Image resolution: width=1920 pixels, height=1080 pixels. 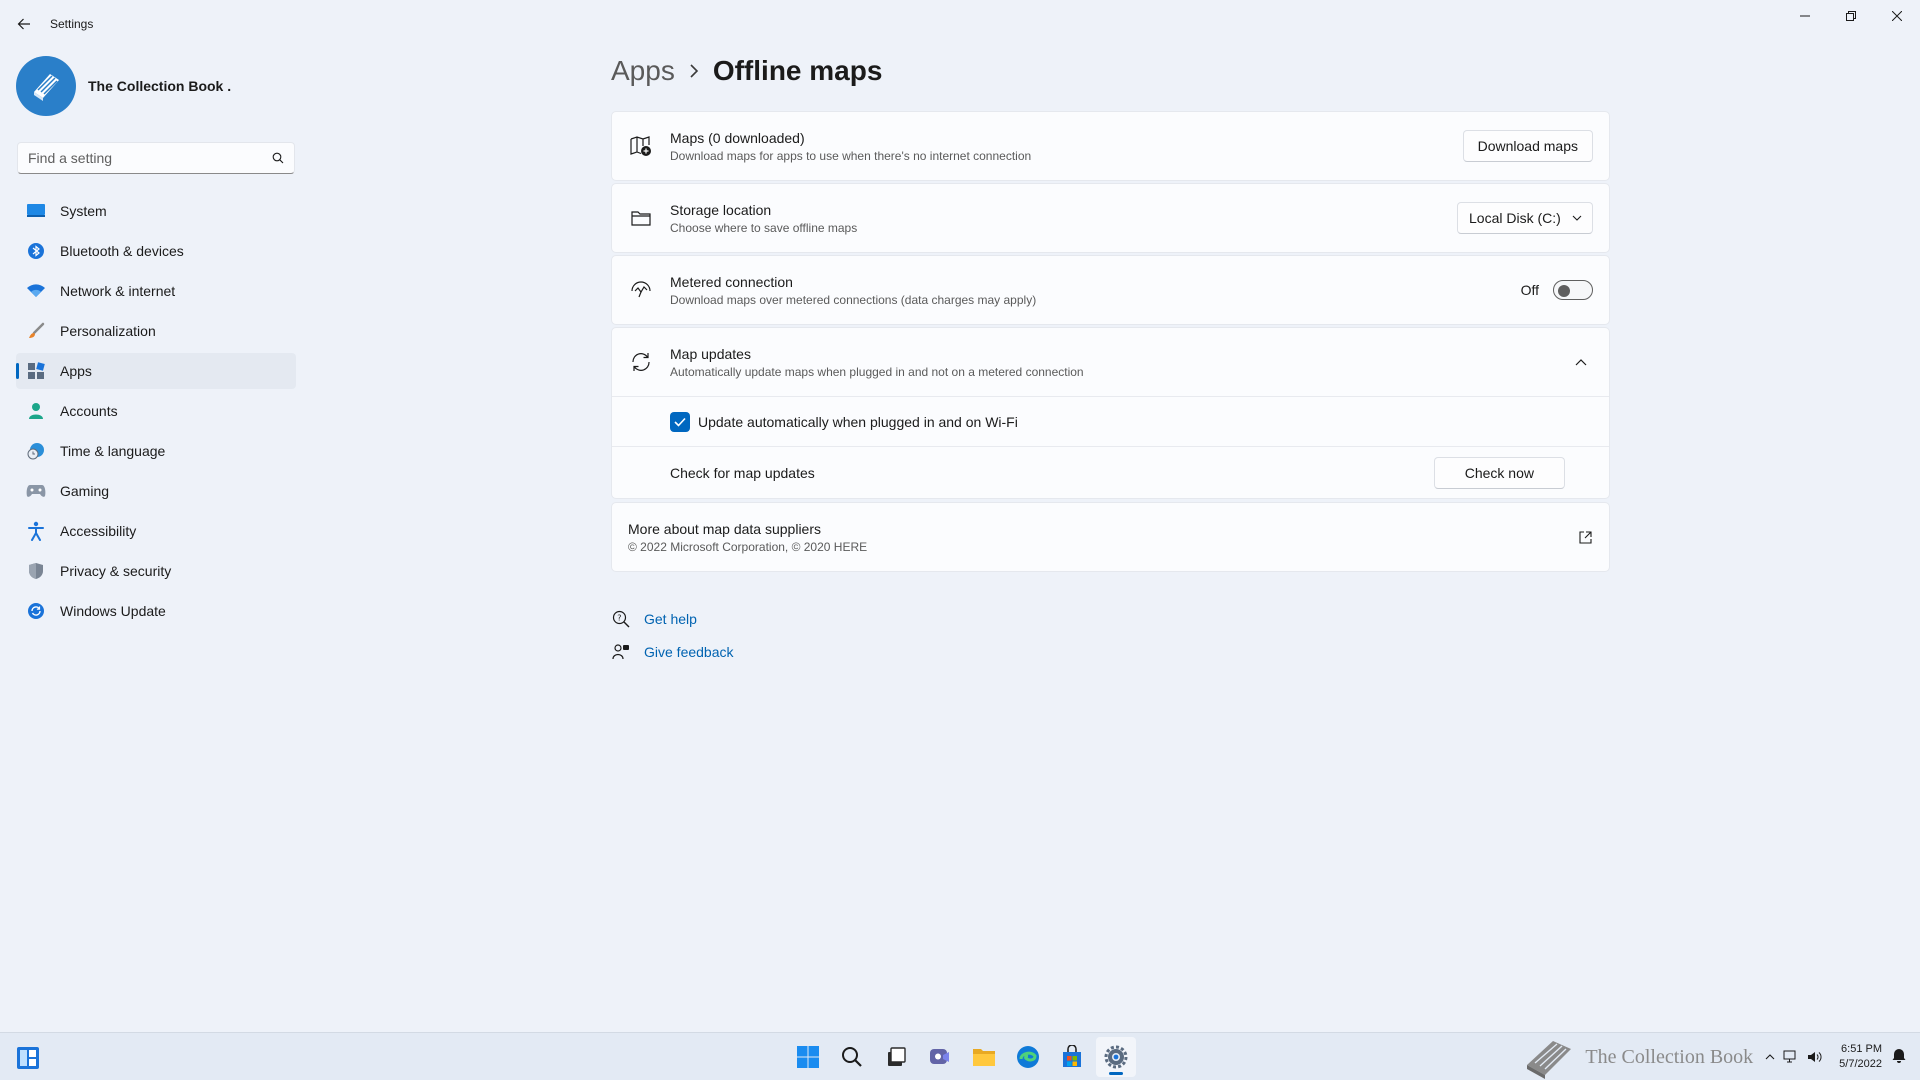 I want to click on sidebar-item-time-language: Time & language, so click(x=156, y=451).